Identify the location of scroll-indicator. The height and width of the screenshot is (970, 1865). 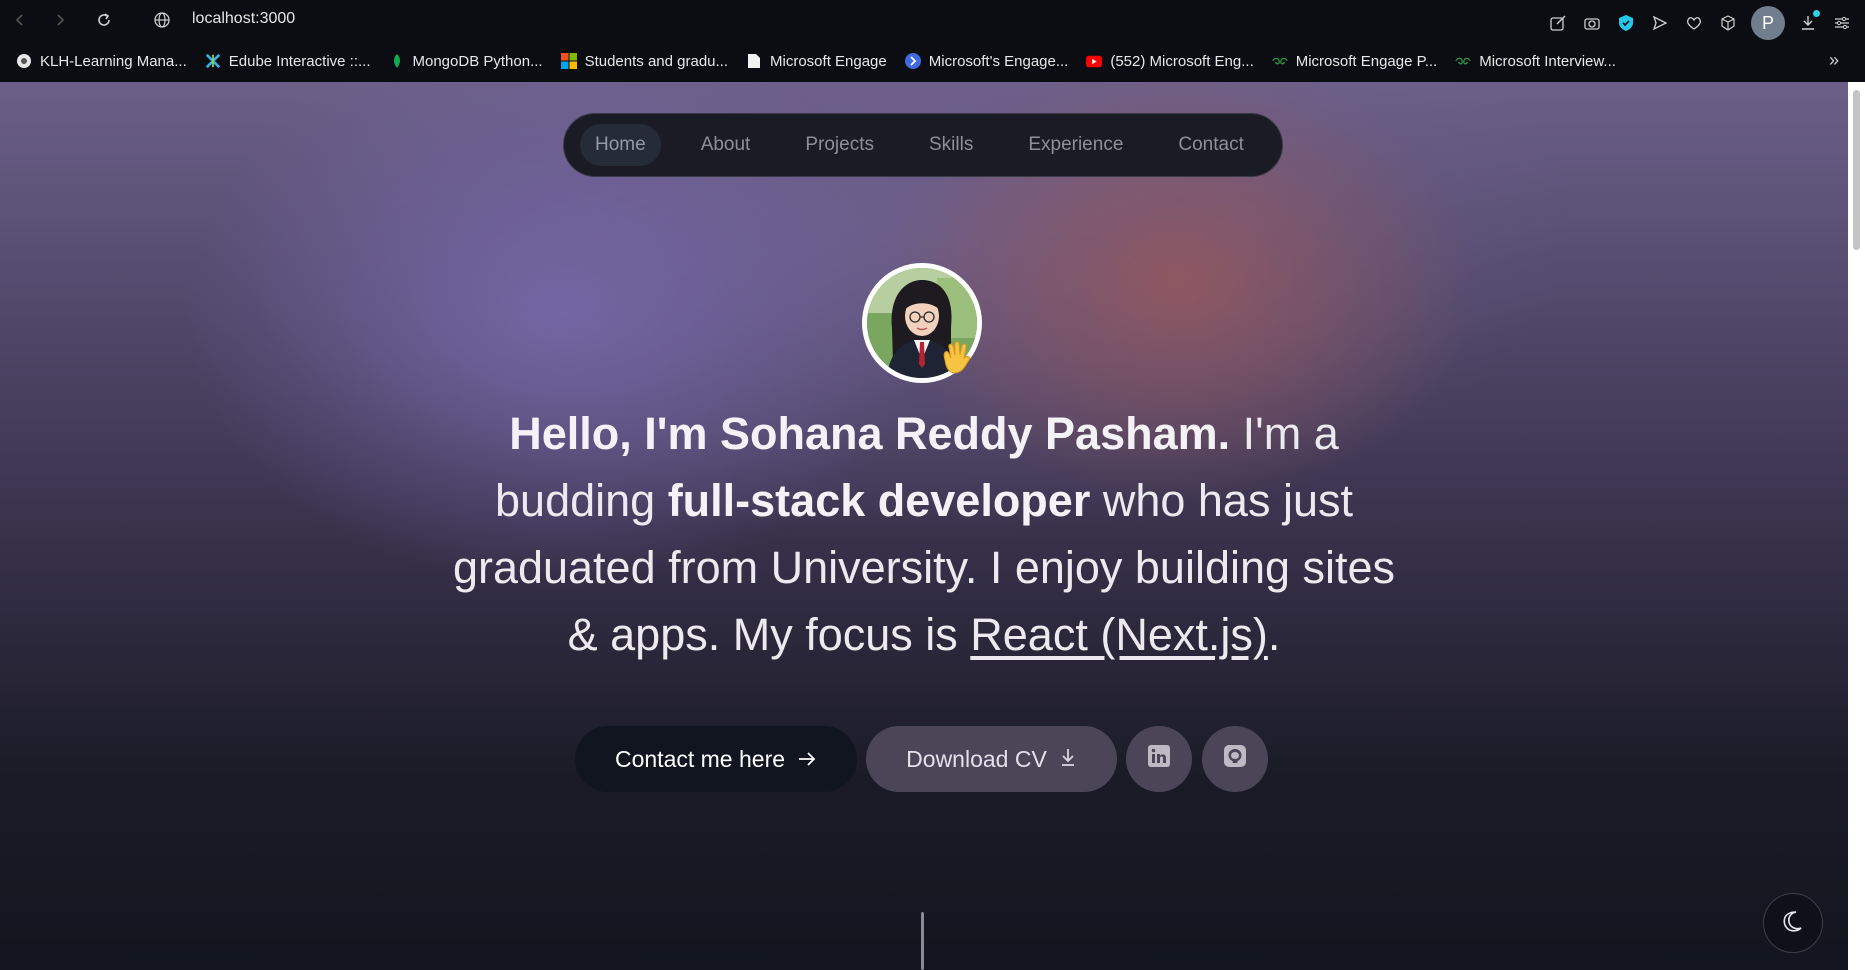
(922, 941).